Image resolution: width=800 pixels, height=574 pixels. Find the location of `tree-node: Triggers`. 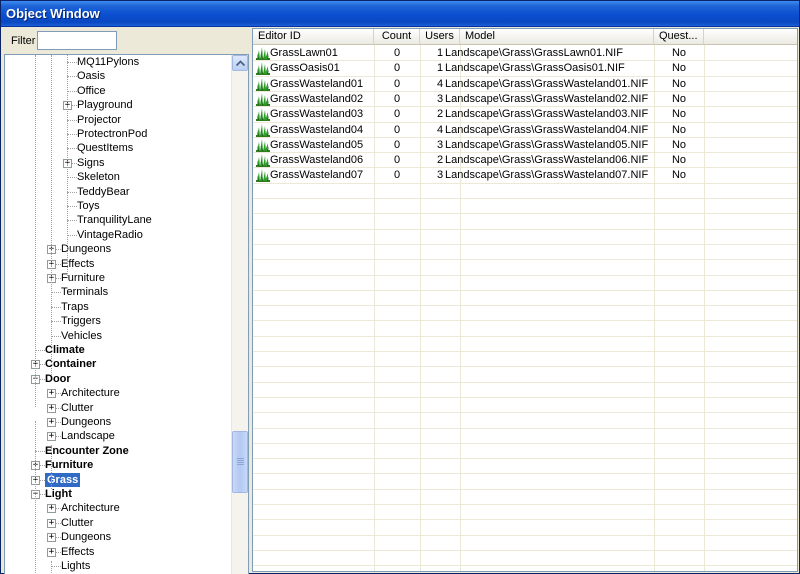

tree-node: Triggers is located at coordinates (81, 321).